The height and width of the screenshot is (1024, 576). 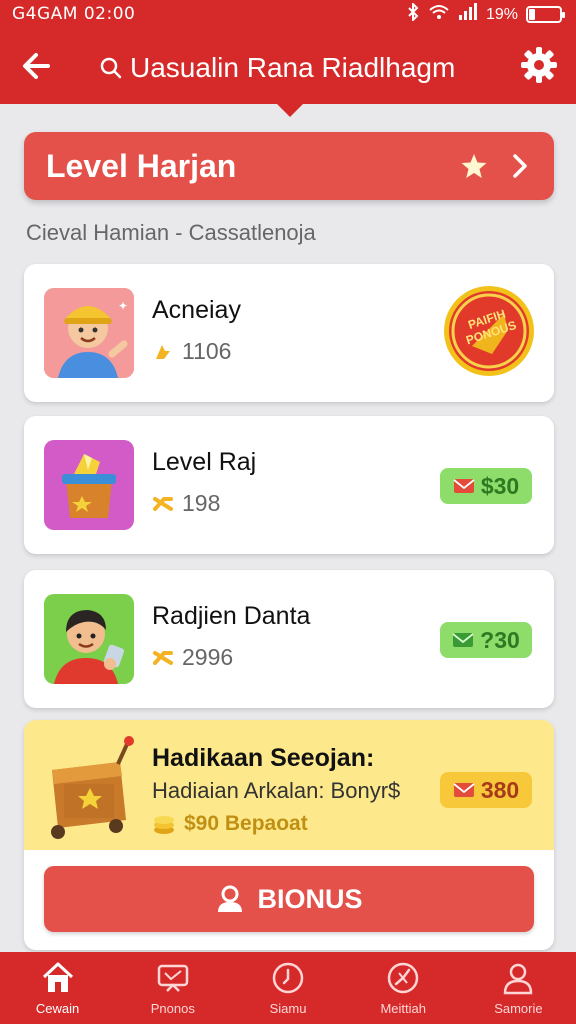 I want to click on timer-icon, so click(x=403, y=977).